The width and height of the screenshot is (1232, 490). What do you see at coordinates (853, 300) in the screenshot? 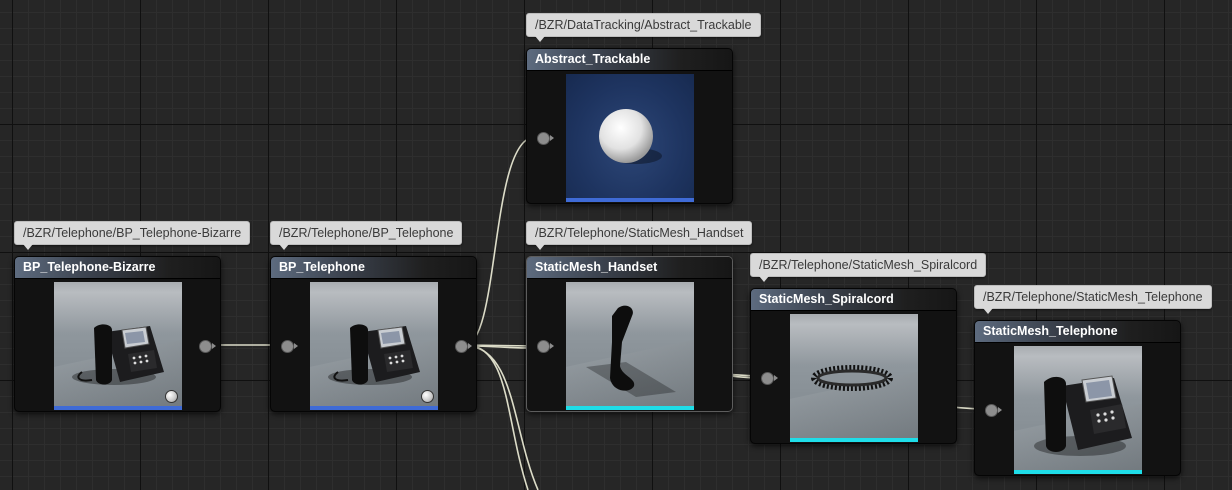
I see `node-title: StaticMesh_Spiralcord` at bounding box center [853, 300].